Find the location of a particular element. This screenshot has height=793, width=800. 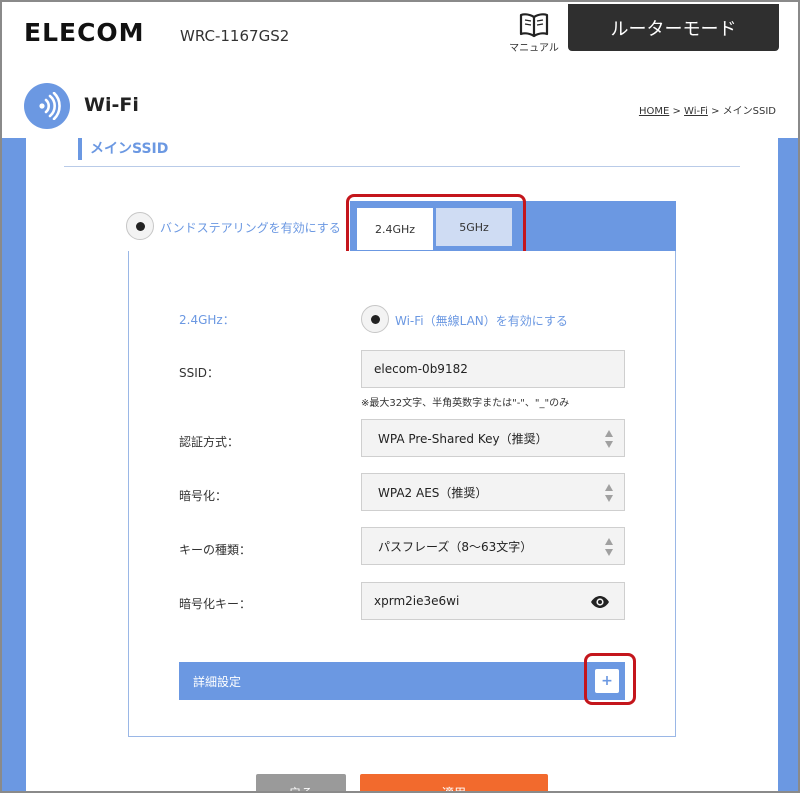

wifi-enable-option: Wi-Fi（無線LAN）を有効にする is located at coordinates (491, 320).